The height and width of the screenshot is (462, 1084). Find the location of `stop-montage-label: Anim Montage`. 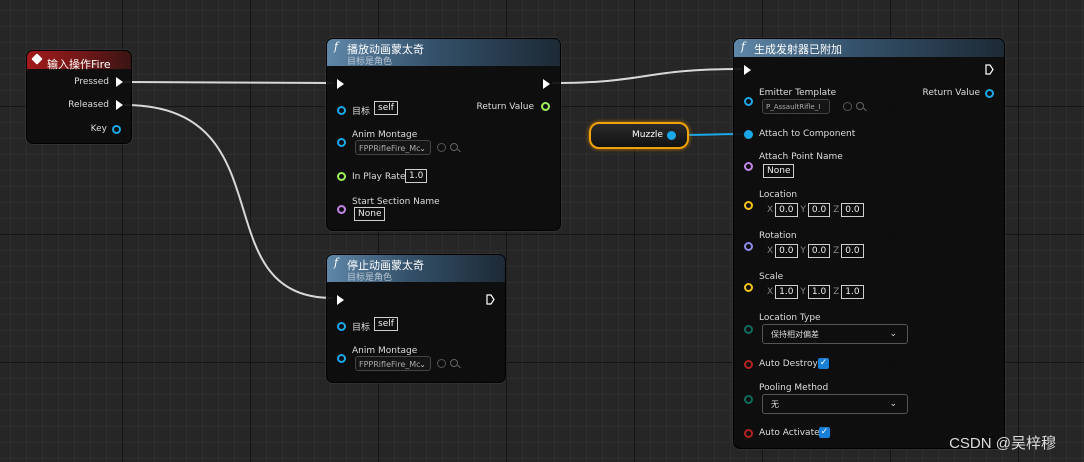

stop-montage-label: Anim Montage is located at coordinates (385, 351).